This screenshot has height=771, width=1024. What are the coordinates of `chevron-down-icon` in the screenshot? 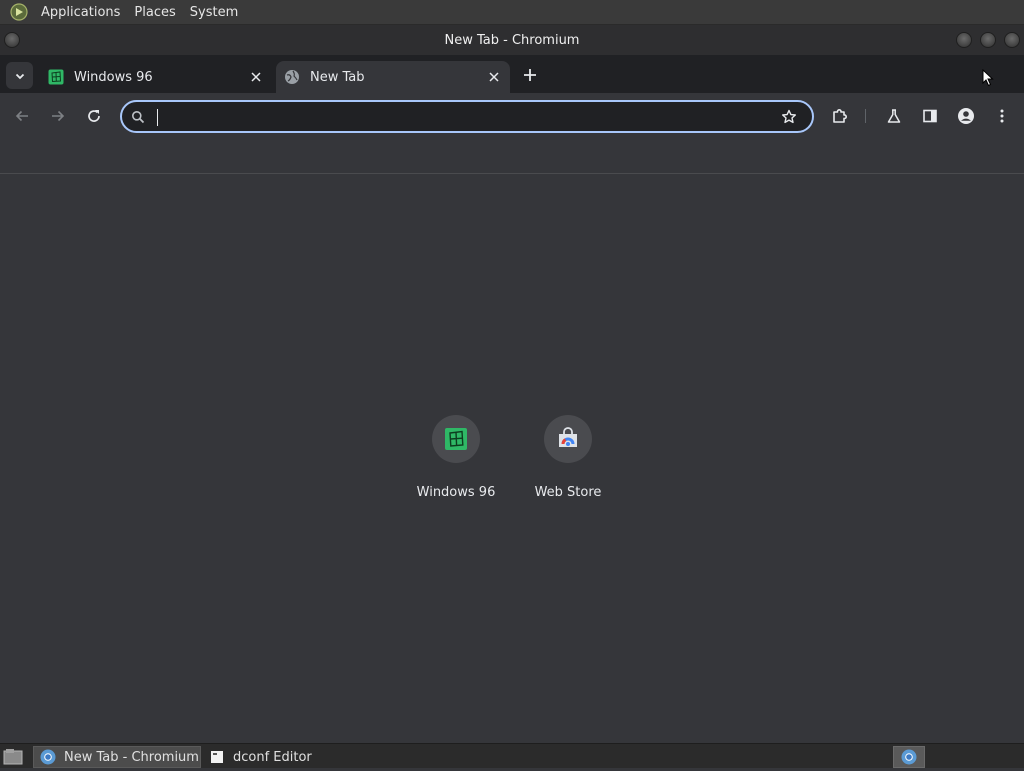 It's located at (19, 76).